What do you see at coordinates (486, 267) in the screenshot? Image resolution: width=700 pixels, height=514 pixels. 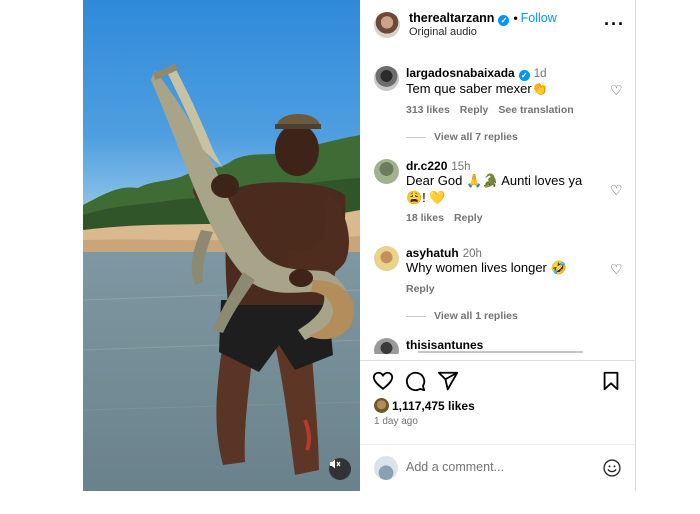 I see `comment-text: Why women lives longer 🤣` at bounding box center [486, 267].